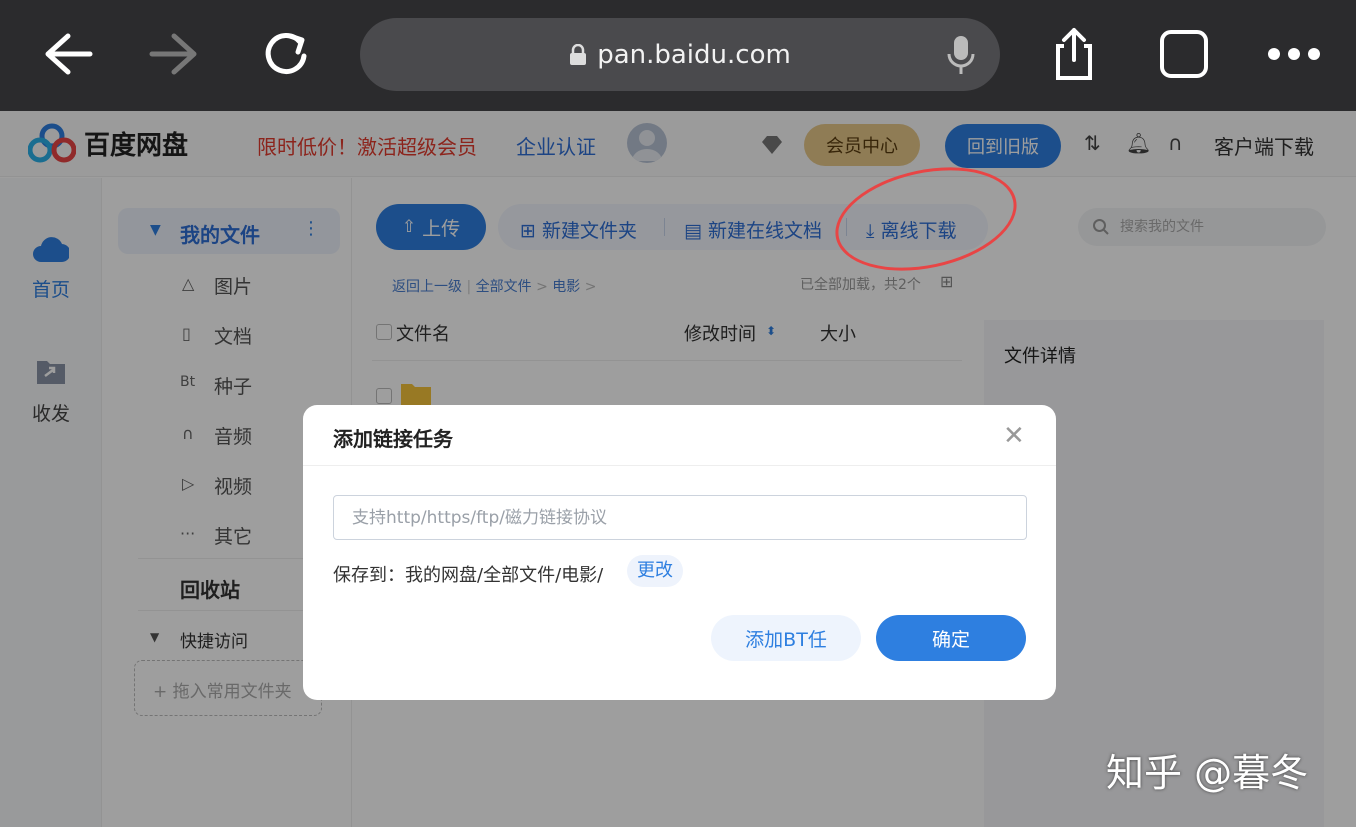 This screenshot has width=1356, height=827. I want to click on url-text: pan.baidu.com, so click(694, 54).